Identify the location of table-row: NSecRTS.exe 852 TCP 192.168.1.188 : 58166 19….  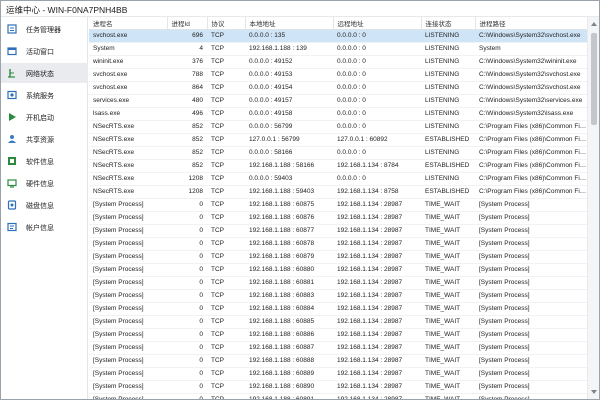
(338, 166).